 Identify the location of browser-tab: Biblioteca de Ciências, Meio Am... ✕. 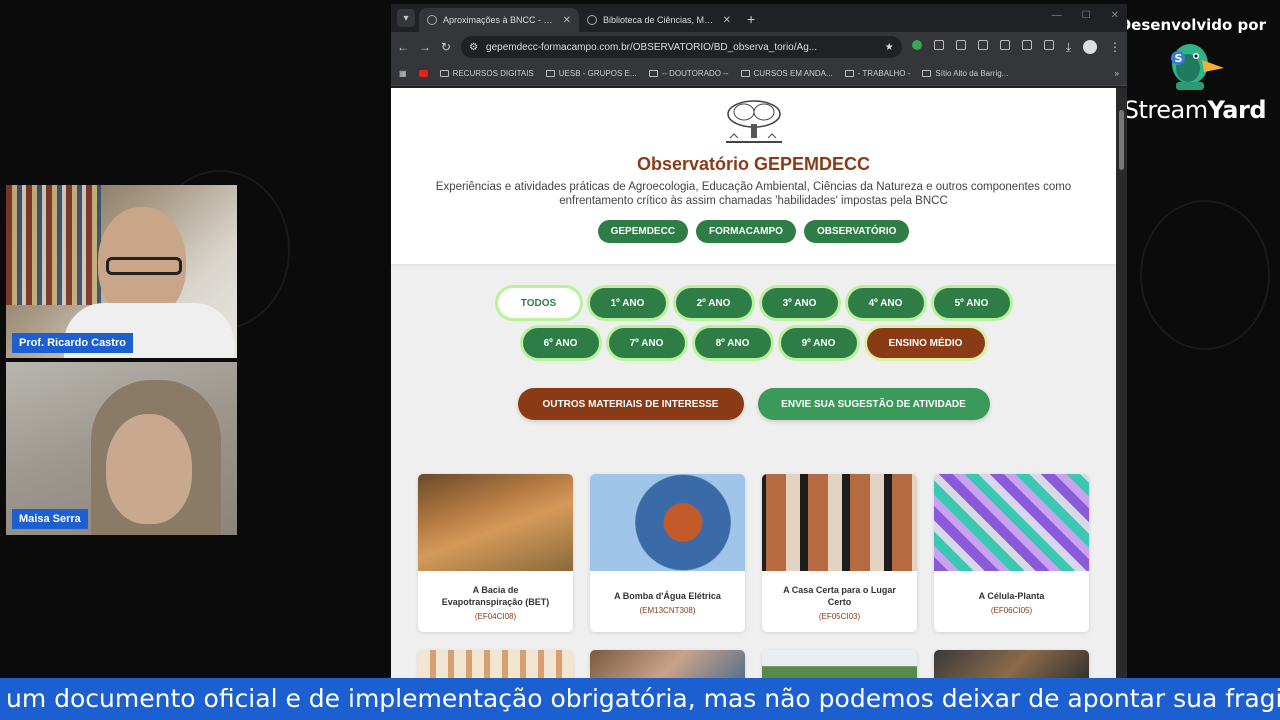
(659, 20).